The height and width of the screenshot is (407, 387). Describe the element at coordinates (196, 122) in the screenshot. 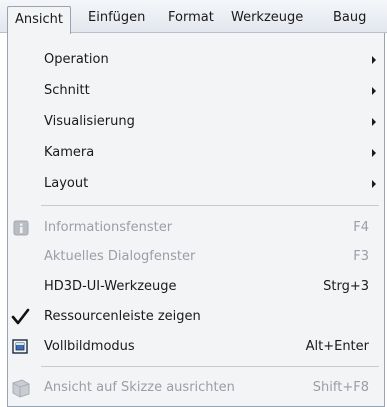

I see `menu-item-visualisierung: Visualisierung` at that location.